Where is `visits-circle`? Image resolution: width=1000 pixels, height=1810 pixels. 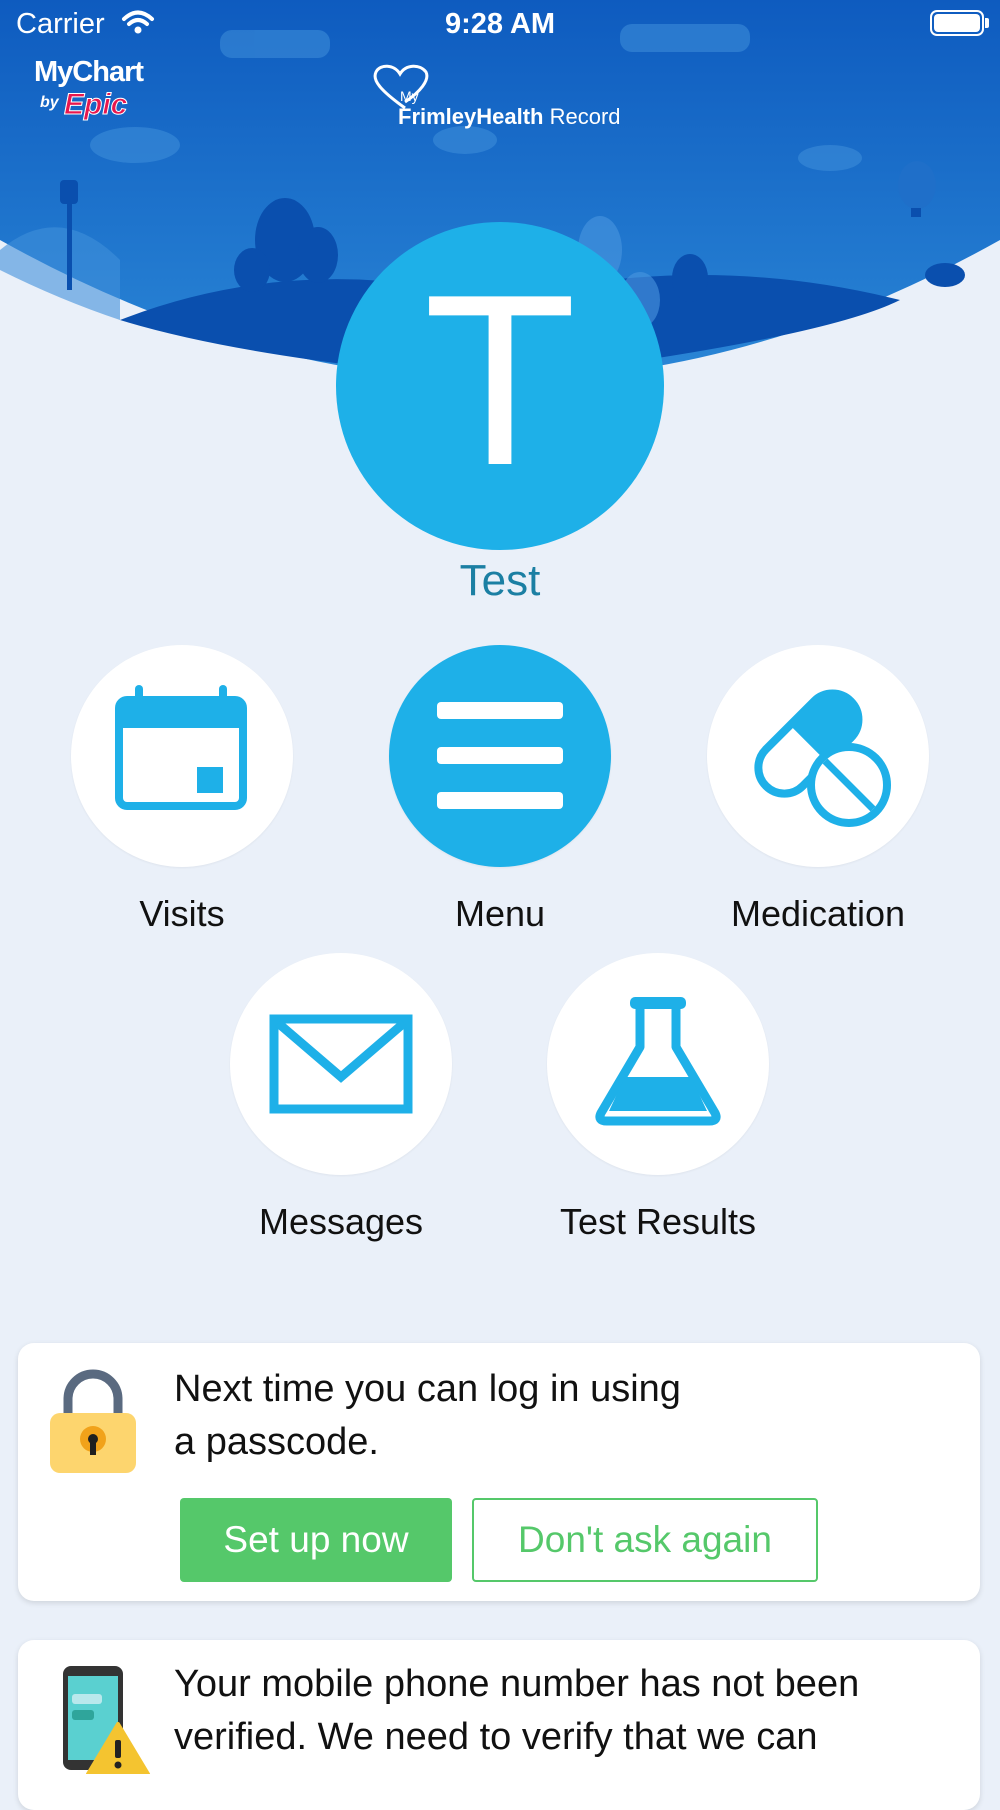 visits-circle is located at coordinates (182, 756).